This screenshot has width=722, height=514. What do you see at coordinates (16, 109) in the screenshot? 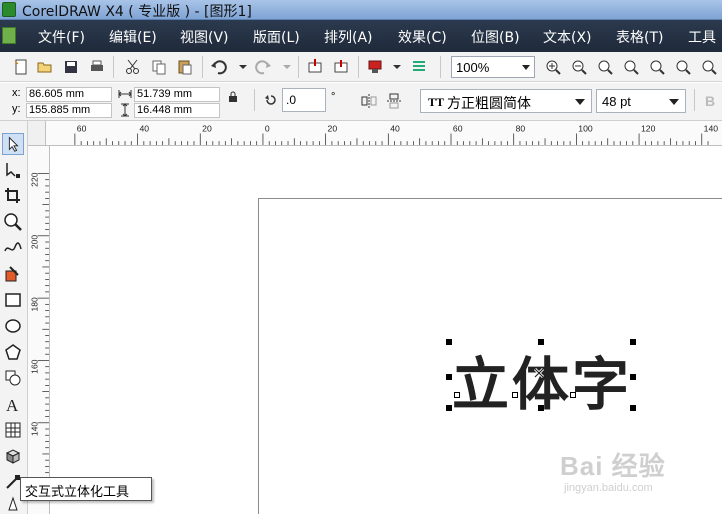
I see `y-label: y:` at bounding box center [16, 109].